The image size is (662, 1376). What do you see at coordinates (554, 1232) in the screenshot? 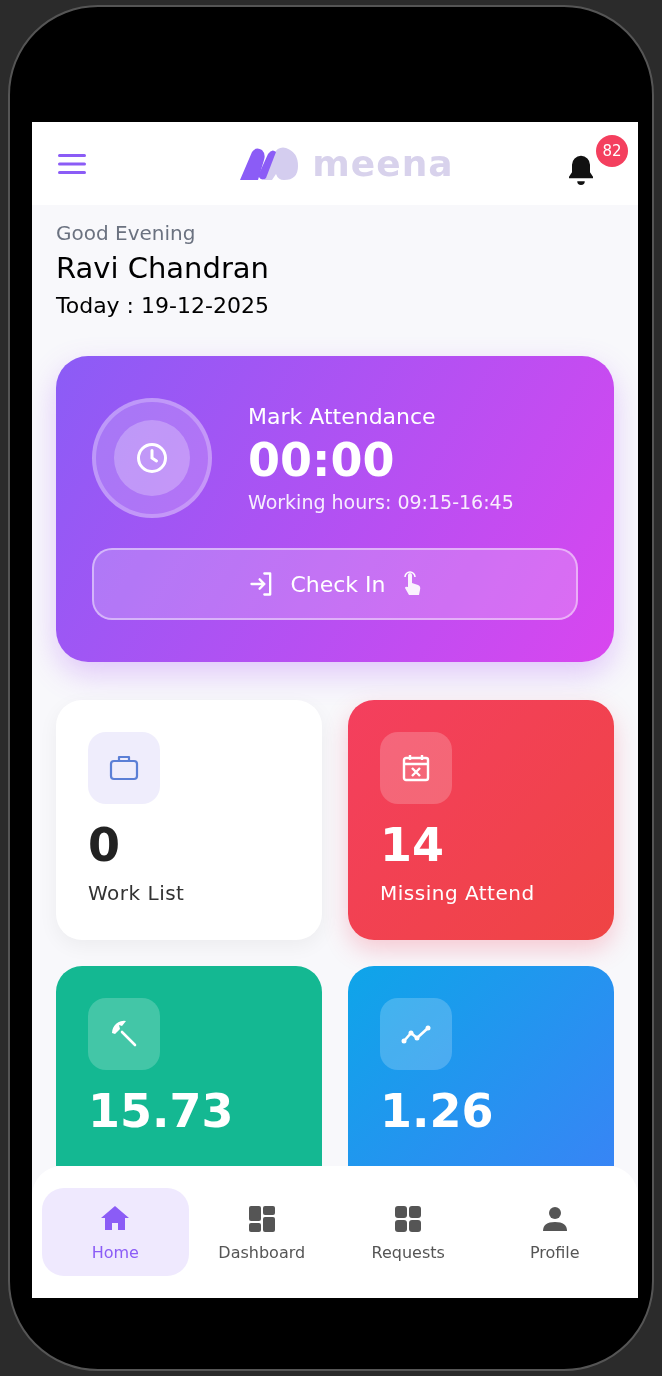
I see `nav-tab: Profile` at bounding box center [554, 1232].